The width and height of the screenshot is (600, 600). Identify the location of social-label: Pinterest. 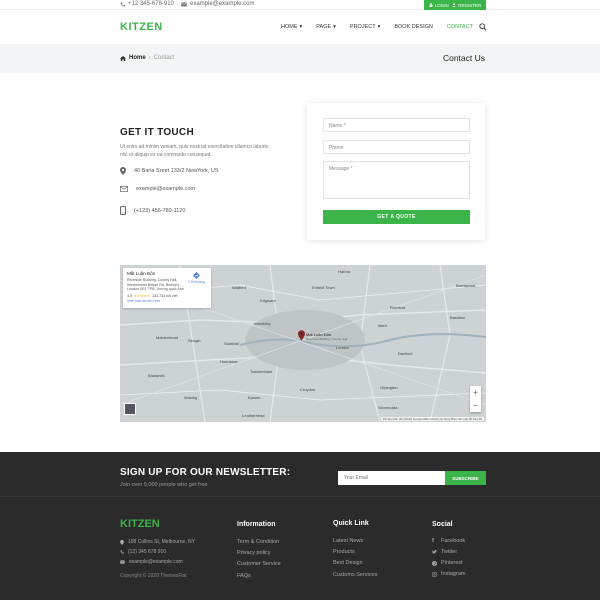
(452, 563).